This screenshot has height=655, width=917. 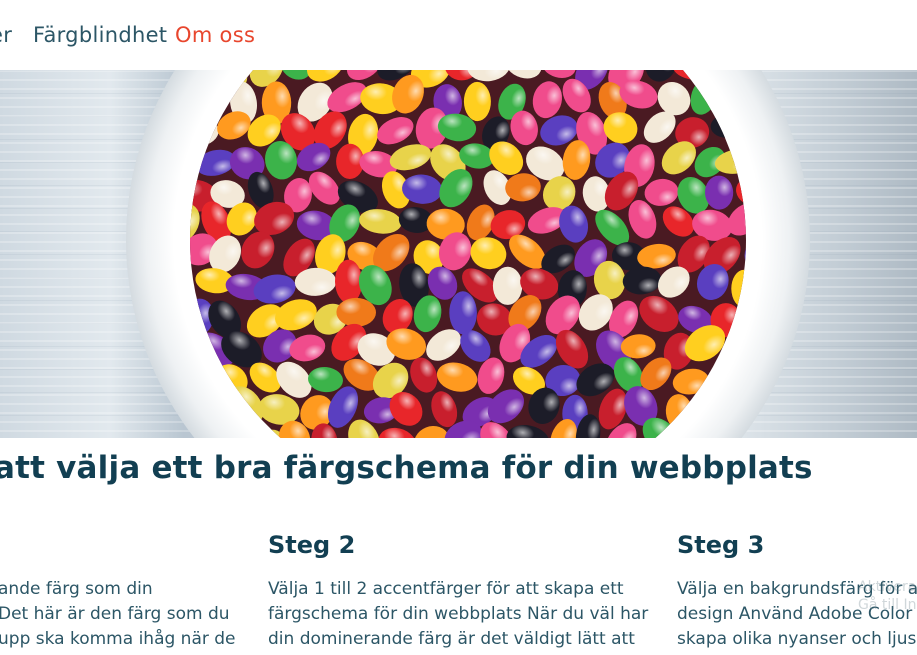 I want to click on step-line: Det här är den färg som du, so click(x=115, y=614).